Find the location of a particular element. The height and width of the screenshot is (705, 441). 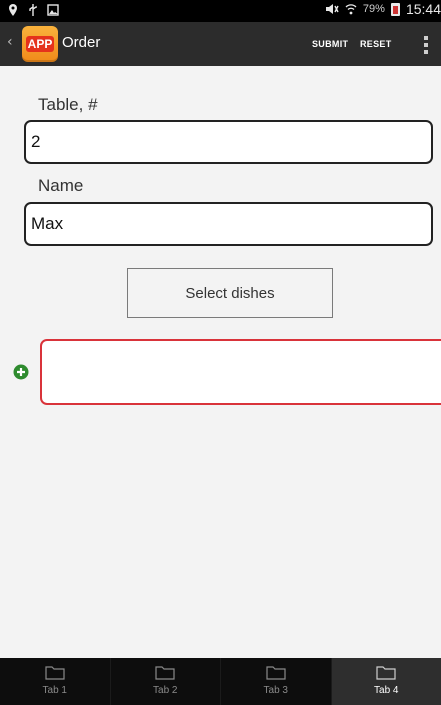

tab-label: Tab 4 is located at coordinates (386, 690).